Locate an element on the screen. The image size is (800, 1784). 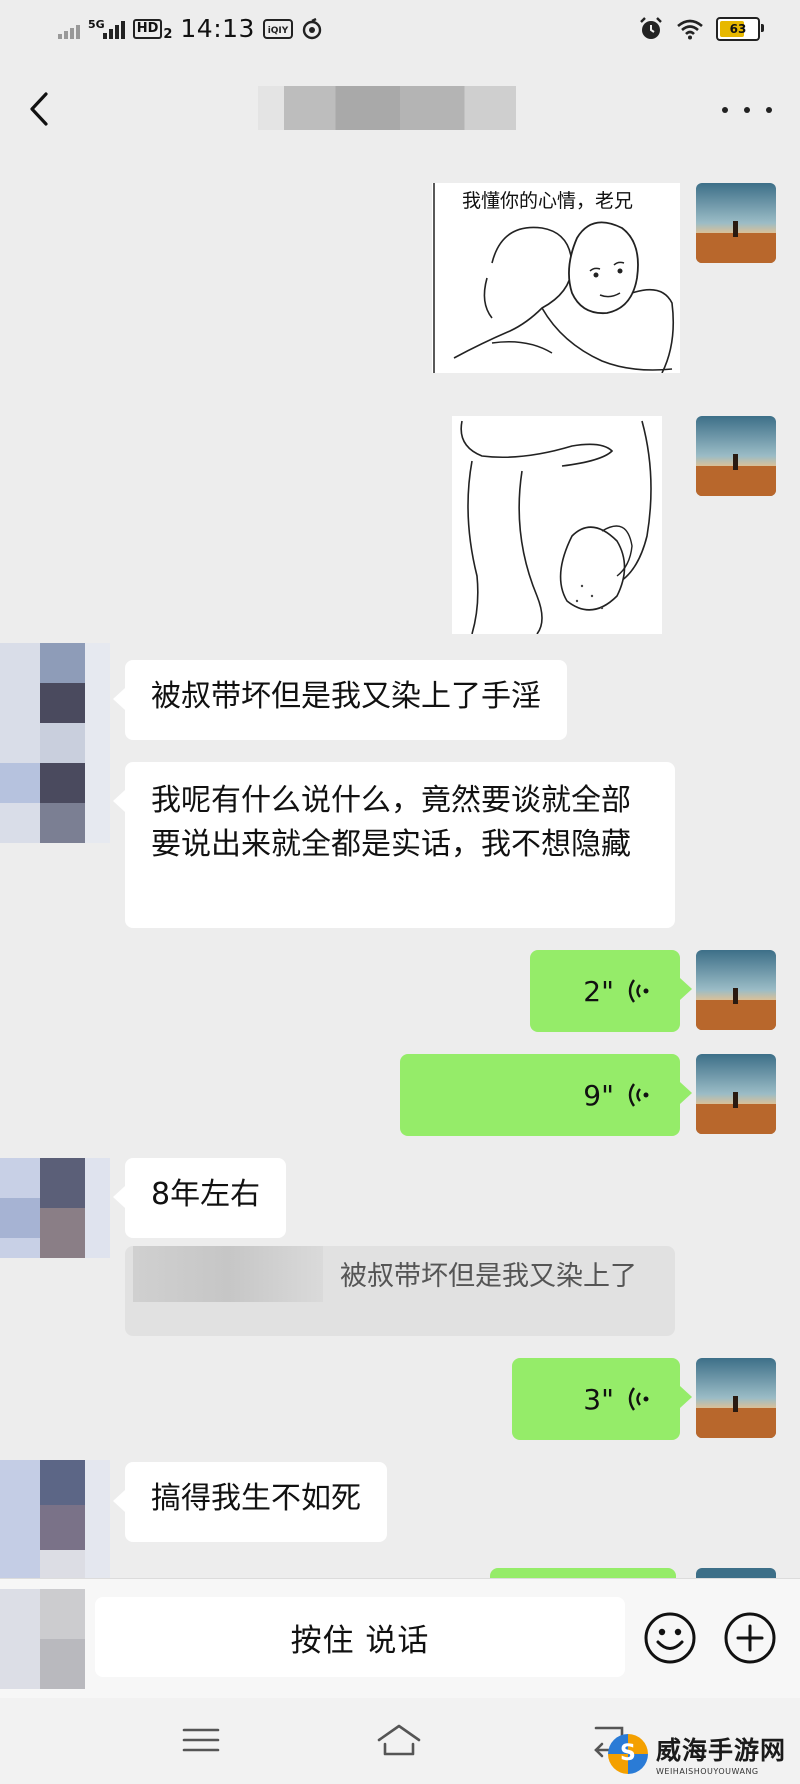
received-message-bubble: 搞得我生不如死 is located at coordinates (250, 1502).